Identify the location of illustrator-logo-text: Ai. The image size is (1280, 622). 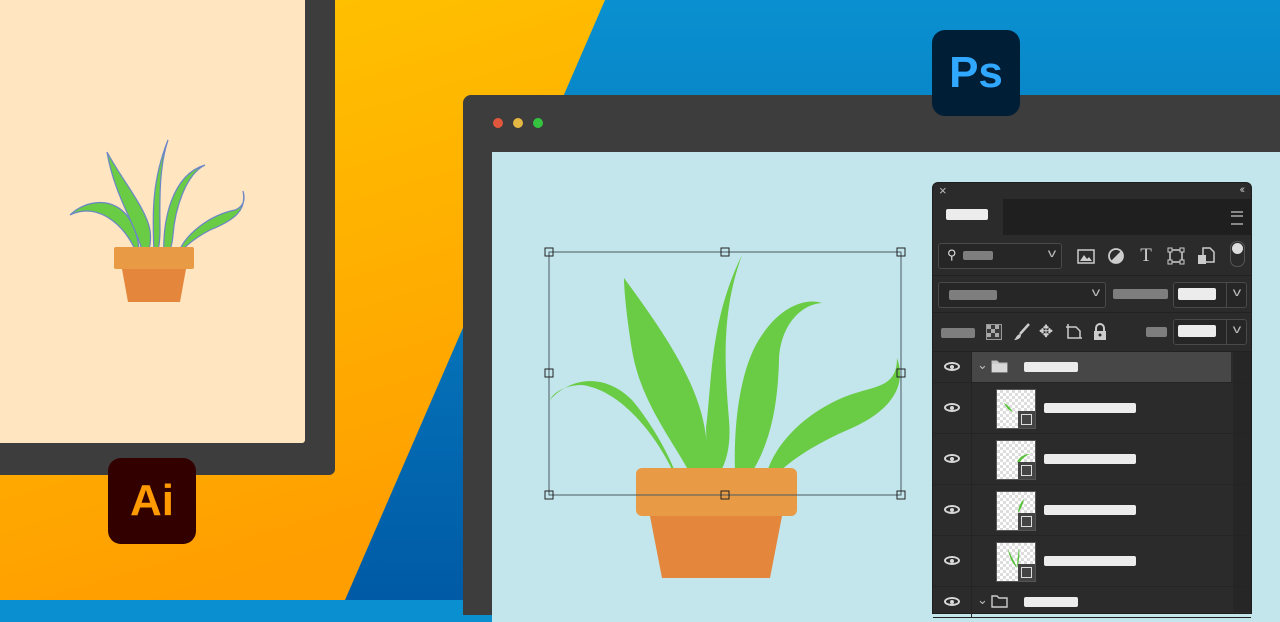
(152, 500).